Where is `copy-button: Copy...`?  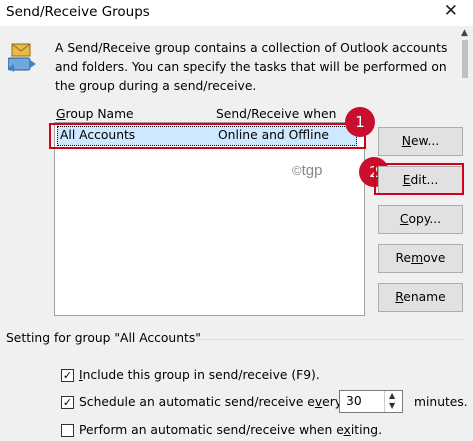
copy-button: Copy... is located at coordinates (420, 219).